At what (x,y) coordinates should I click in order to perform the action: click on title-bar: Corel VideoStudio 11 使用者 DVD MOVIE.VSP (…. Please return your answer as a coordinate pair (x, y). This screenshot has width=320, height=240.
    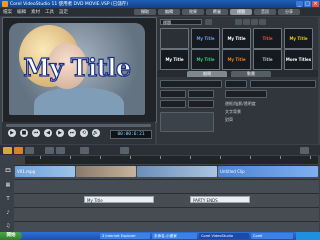
    Looking at the image, I should click on (160, 4).